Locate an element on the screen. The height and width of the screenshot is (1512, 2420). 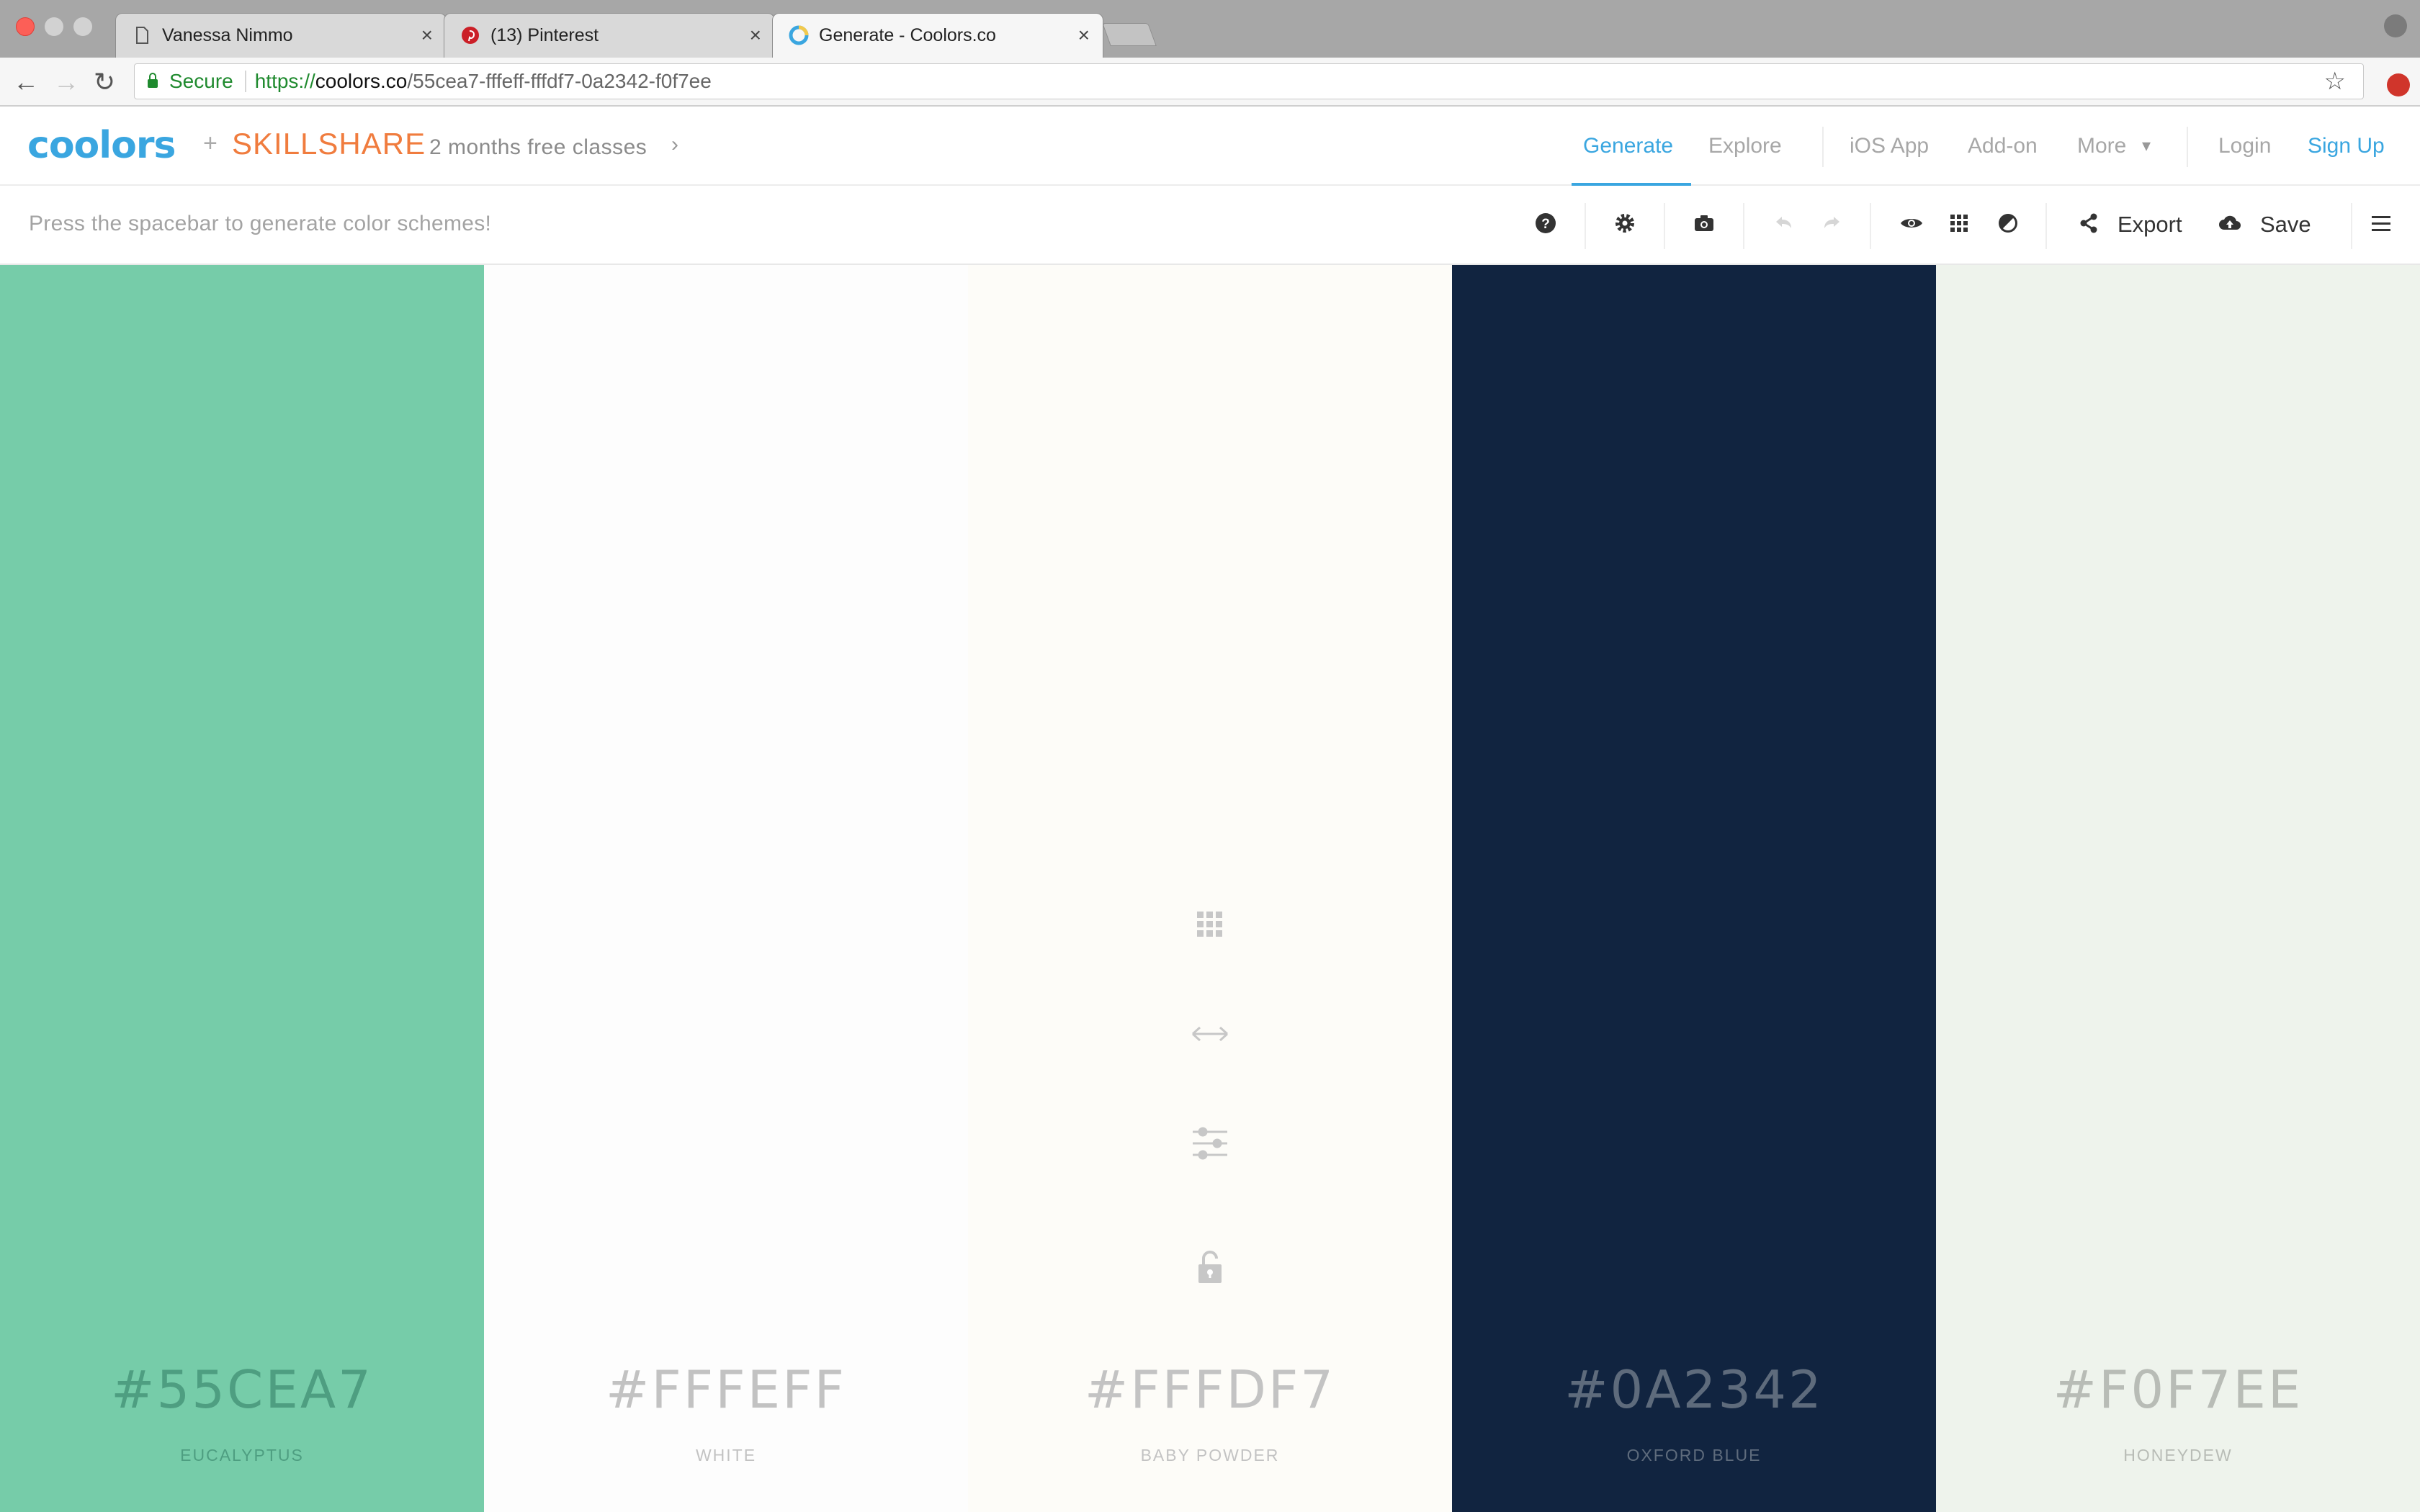
promo-link: 2 months free classes is located at coordinates (538, 147).